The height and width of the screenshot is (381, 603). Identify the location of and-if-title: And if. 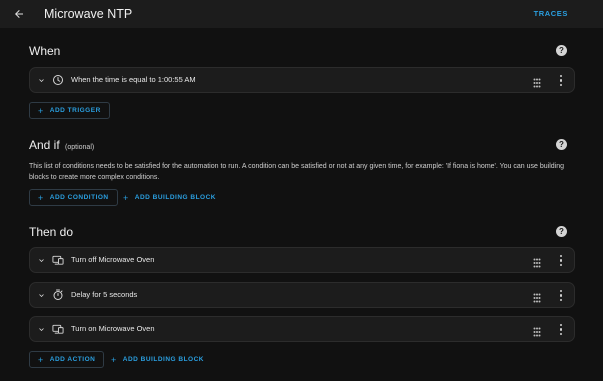
(44, 145).